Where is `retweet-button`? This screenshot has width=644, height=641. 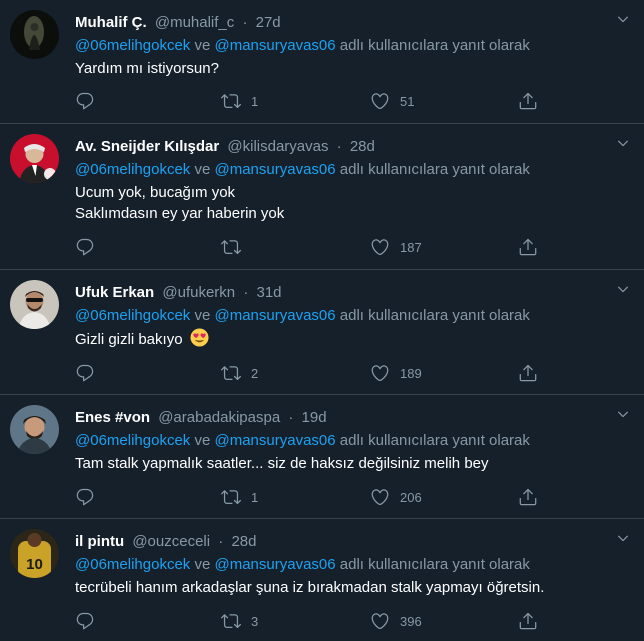
retweet-button is located at coordinates (236, 247).